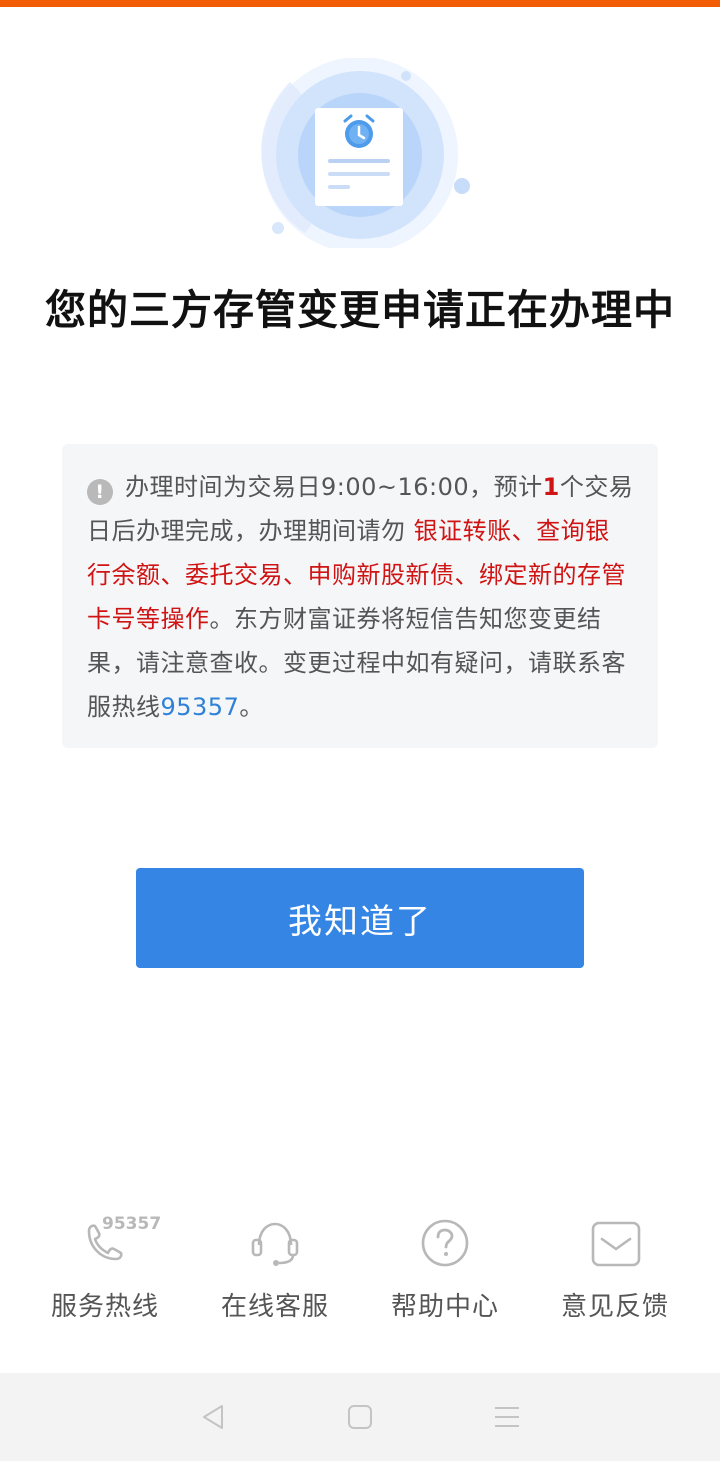  I want to click on hotline-number-badge: 95357, so click(132, 1224).